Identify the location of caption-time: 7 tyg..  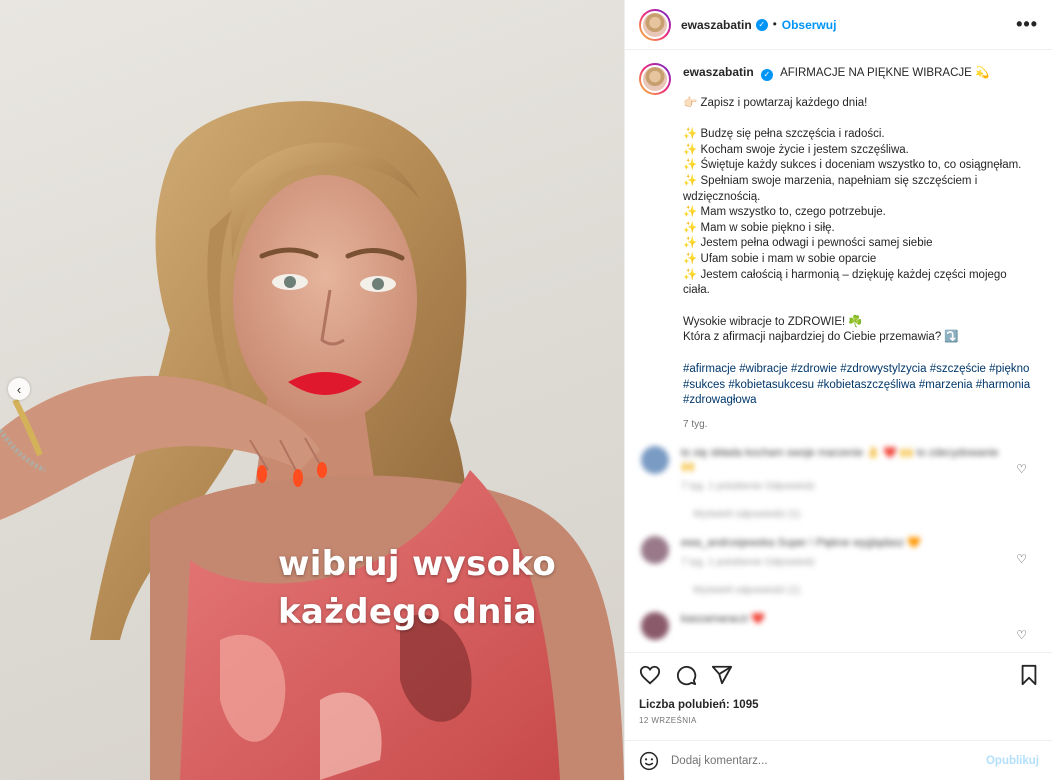
(858, 425).